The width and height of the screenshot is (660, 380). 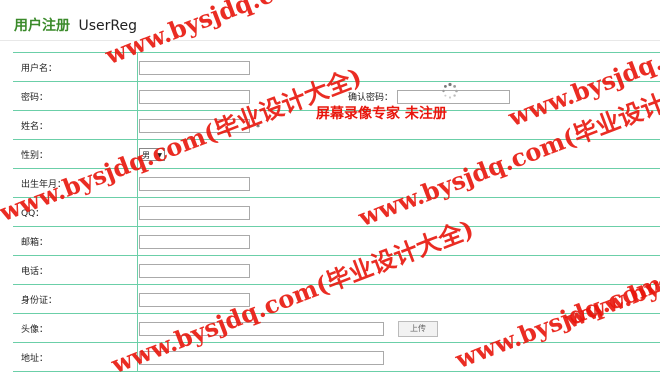 What do you see at coordinates (194, 271) in the screenshot?
I see `phone-input` at bounding box center [194, 271].